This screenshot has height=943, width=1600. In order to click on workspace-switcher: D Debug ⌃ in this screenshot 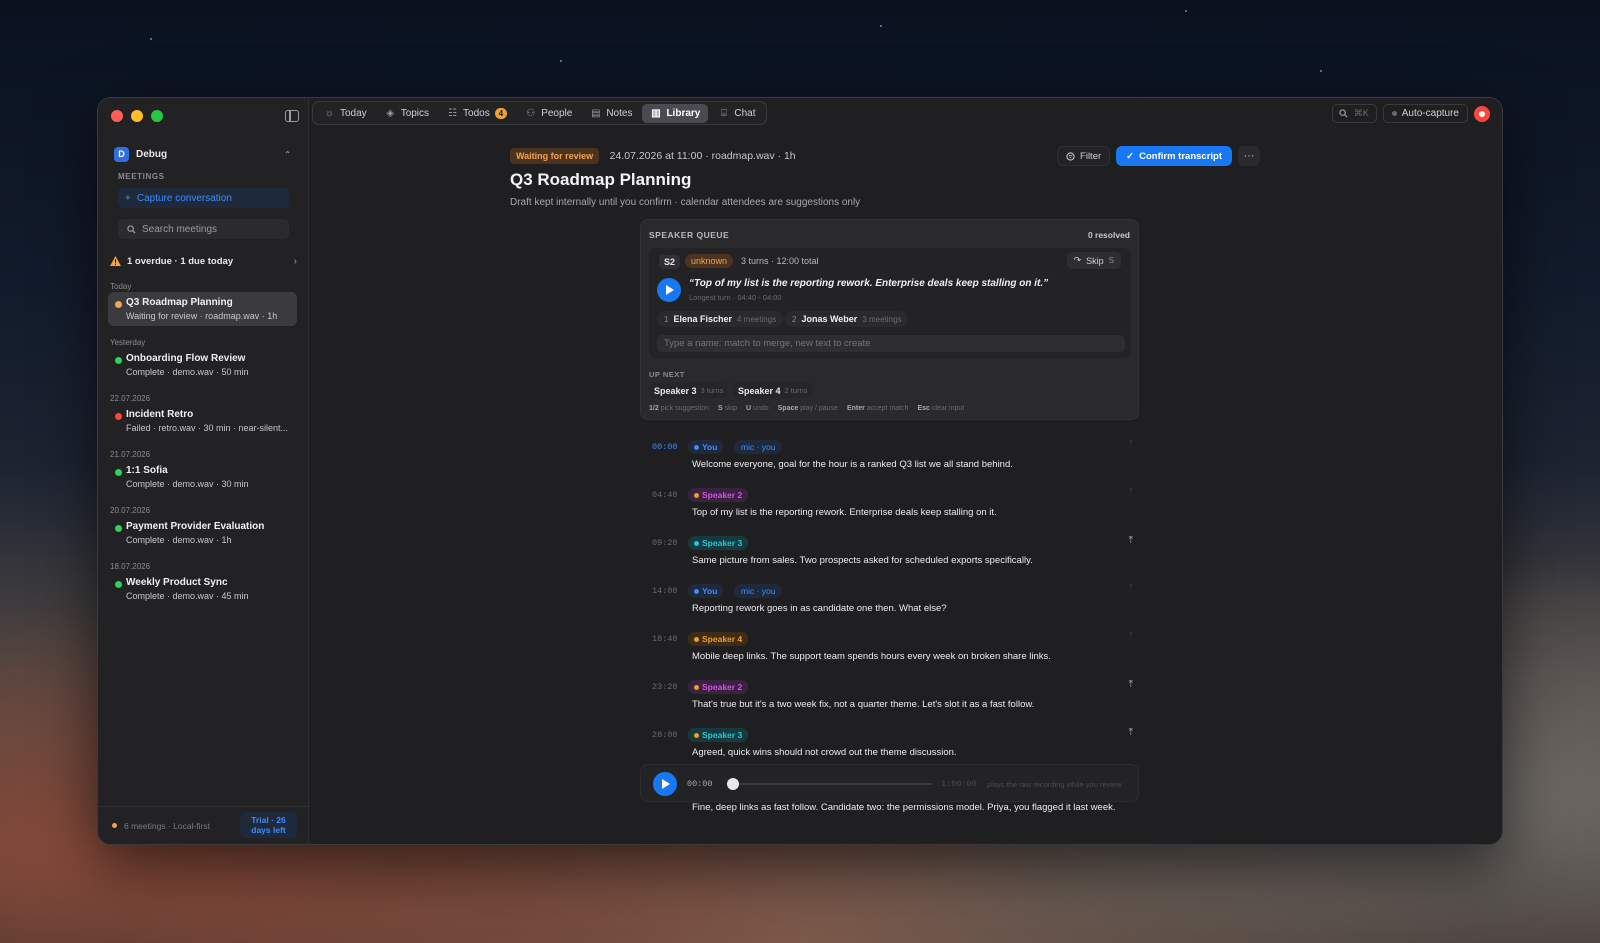, I will do `click(203, 154)`.